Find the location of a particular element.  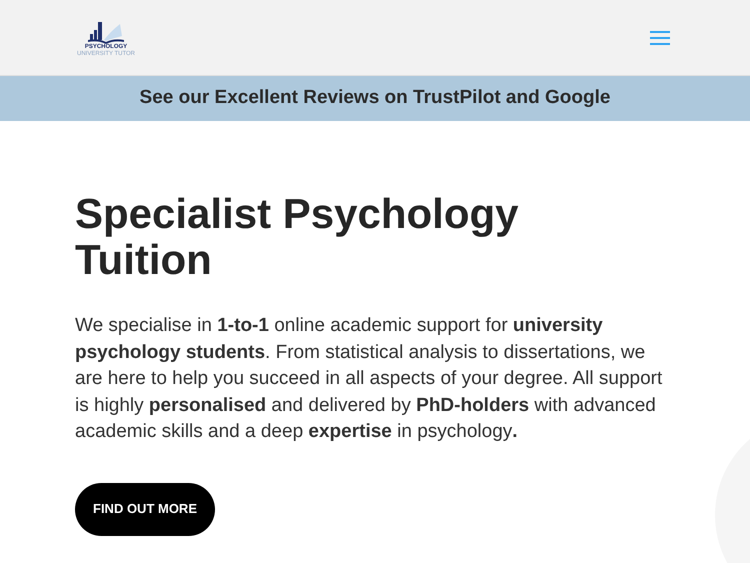

find-out-more-button: FIND OUT MORE is located at coordinates (145, 509).